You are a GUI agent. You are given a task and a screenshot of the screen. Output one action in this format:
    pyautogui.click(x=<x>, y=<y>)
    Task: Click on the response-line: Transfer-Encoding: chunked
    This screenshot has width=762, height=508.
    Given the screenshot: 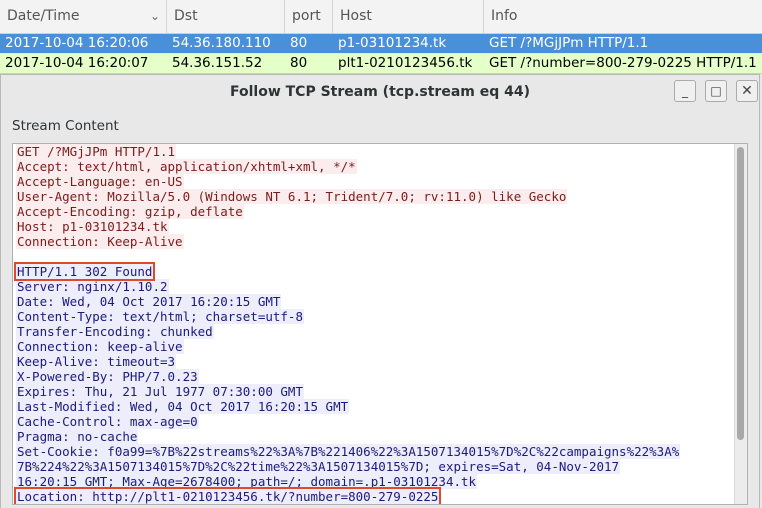 What is the action you would take?
    pyautogui.click(x=115, y=331)
    